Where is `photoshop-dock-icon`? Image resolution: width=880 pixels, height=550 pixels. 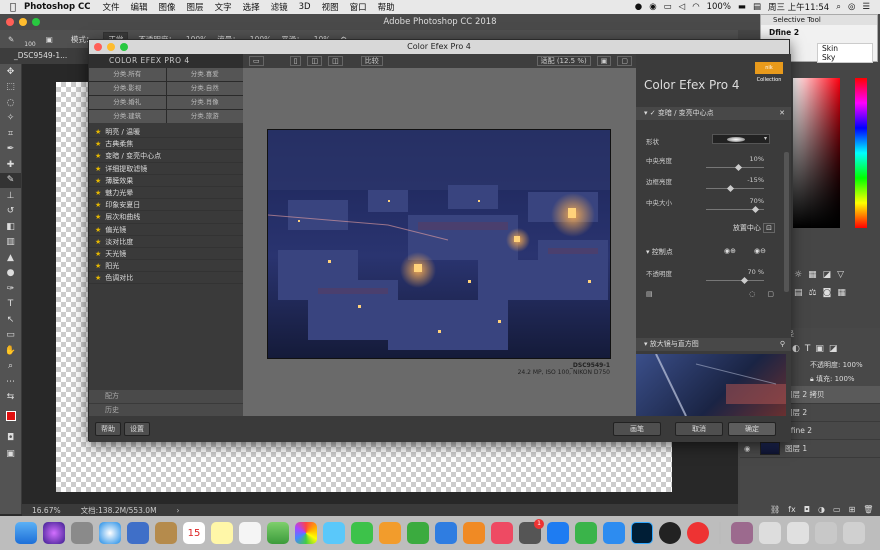 photoshop-dock-icon is located at coordinates (642, 533).